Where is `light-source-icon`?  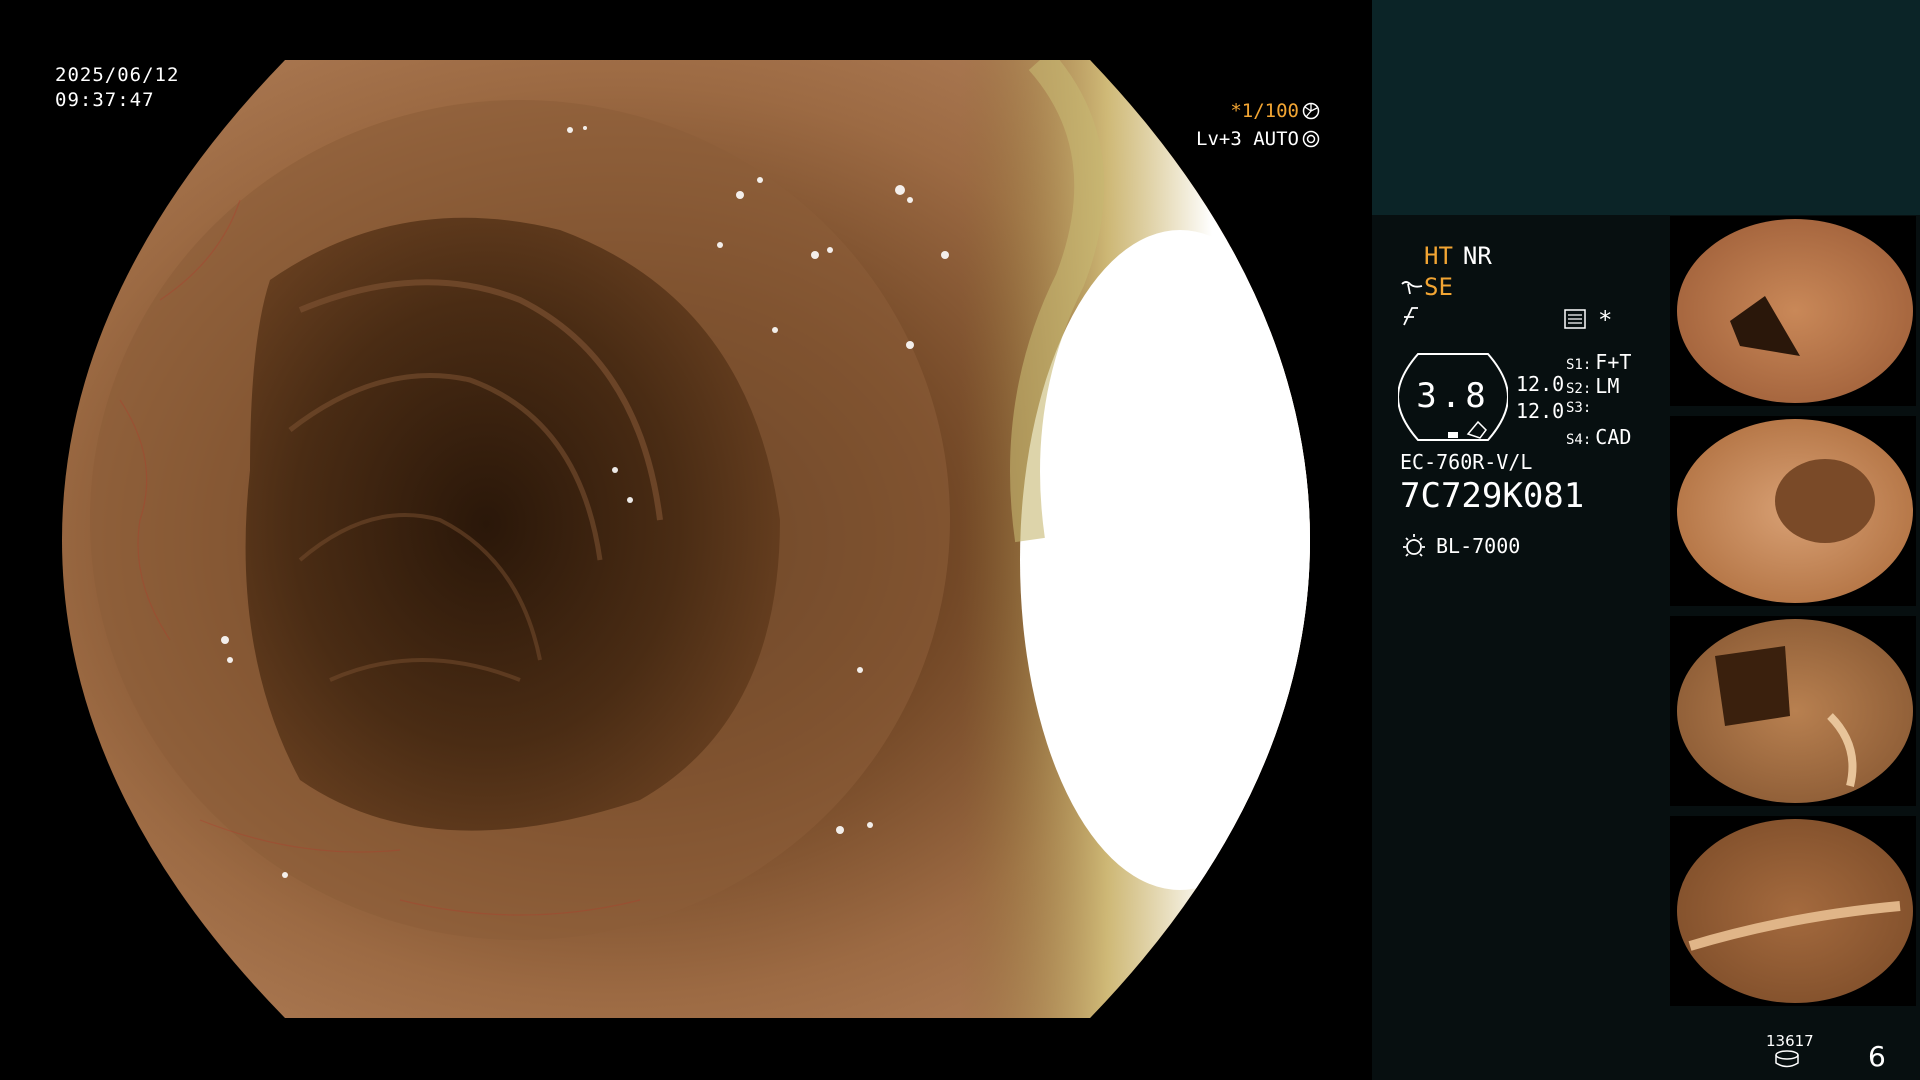 light-source-icon is located at coordinates (1414, 545).